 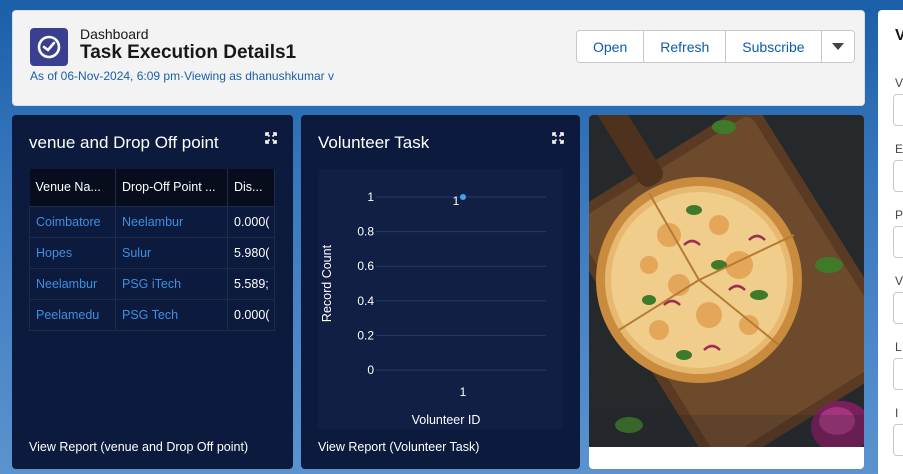 What do you see at coordinates (114, 34) in the screenshot?
I see `page-eyebrow: Dashboard` at bounding box center [114, 34].